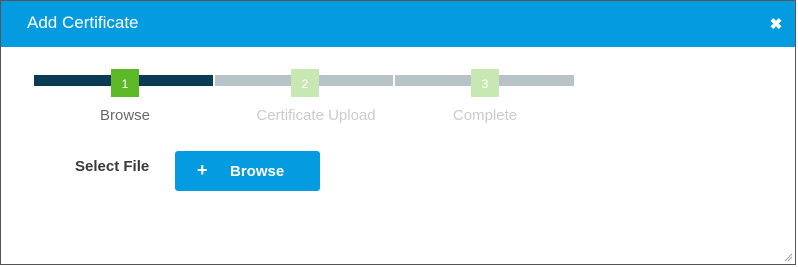  Describe the element at coordinates (125, 83) in the screenshot. I see `step-1-badge: 1` at that location.